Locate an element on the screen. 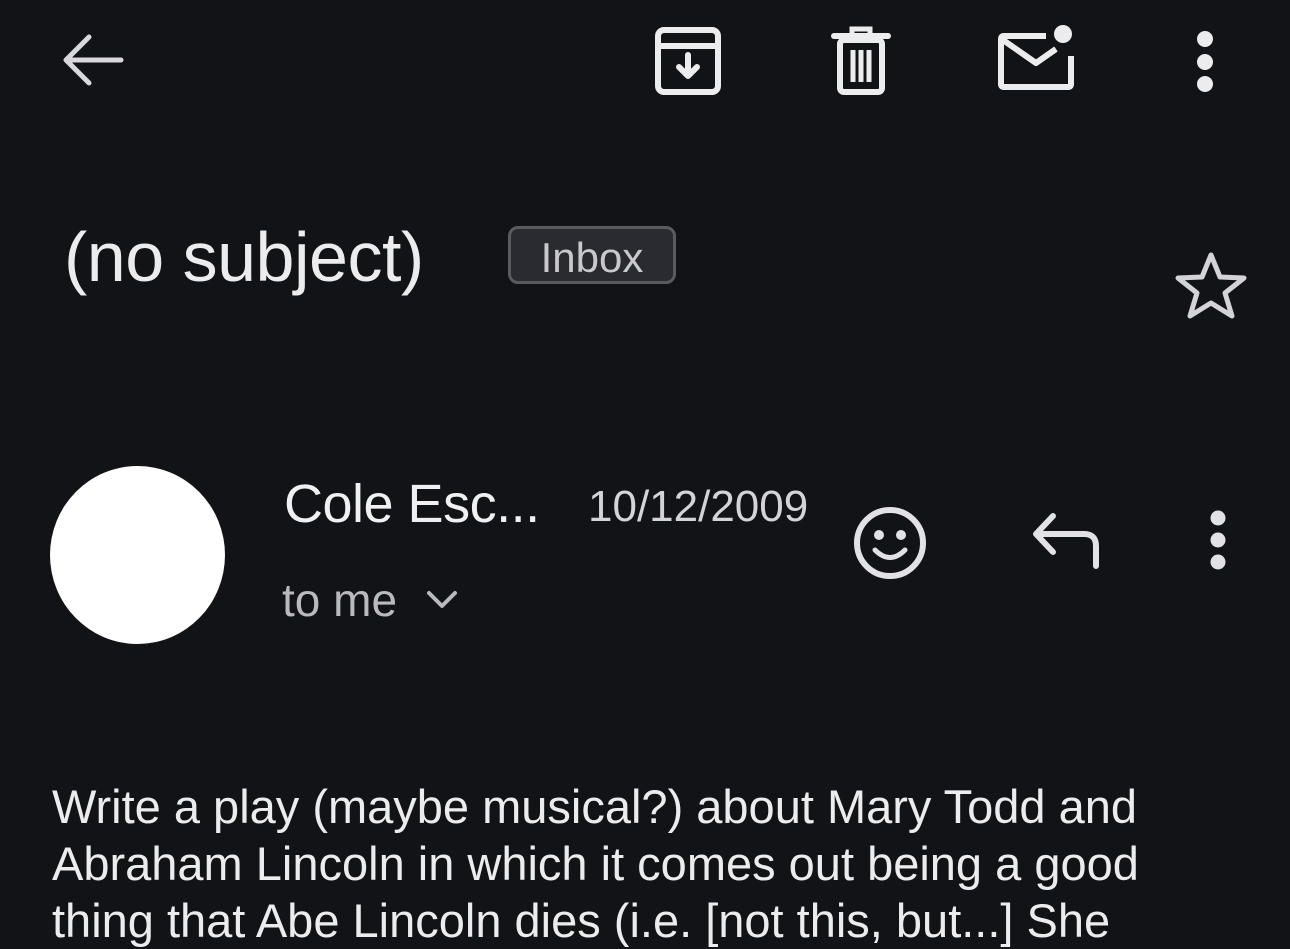 The image size is (1290, 949). back-button is located at coordinates (90, 60).